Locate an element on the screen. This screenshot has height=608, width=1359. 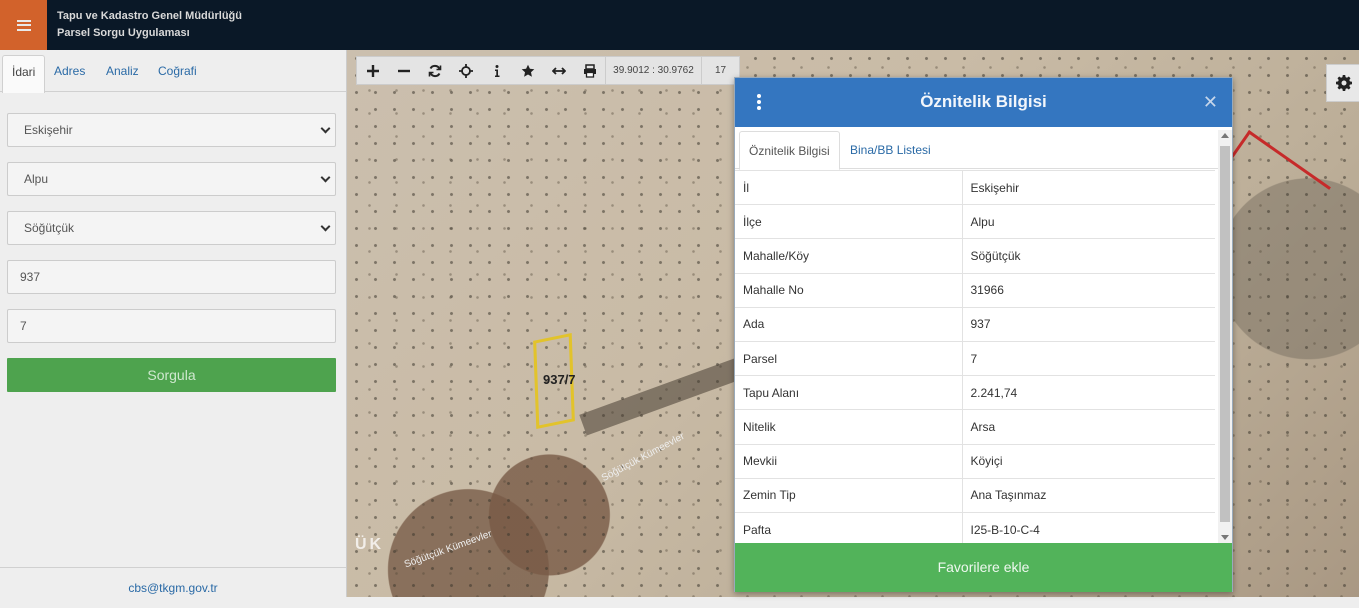
gear-icon is located at coordinates (1344, 83).